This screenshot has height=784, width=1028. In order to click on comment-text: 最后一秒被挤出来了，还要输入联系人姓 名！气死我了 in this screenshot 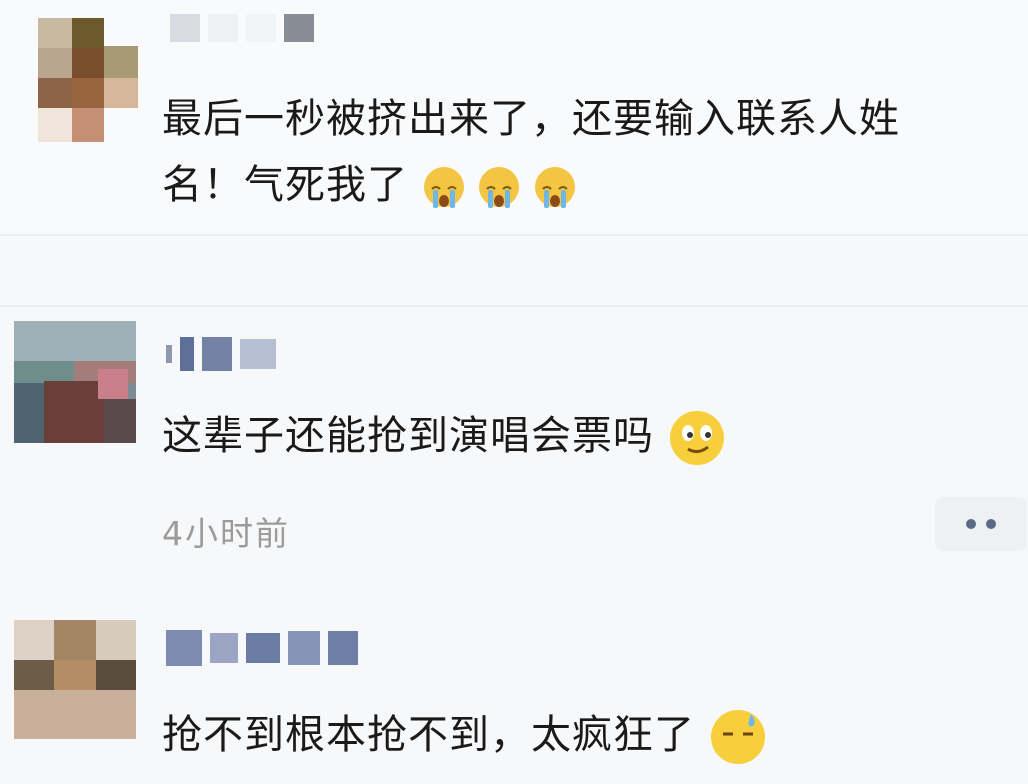, I will do `click(531, 152)`.